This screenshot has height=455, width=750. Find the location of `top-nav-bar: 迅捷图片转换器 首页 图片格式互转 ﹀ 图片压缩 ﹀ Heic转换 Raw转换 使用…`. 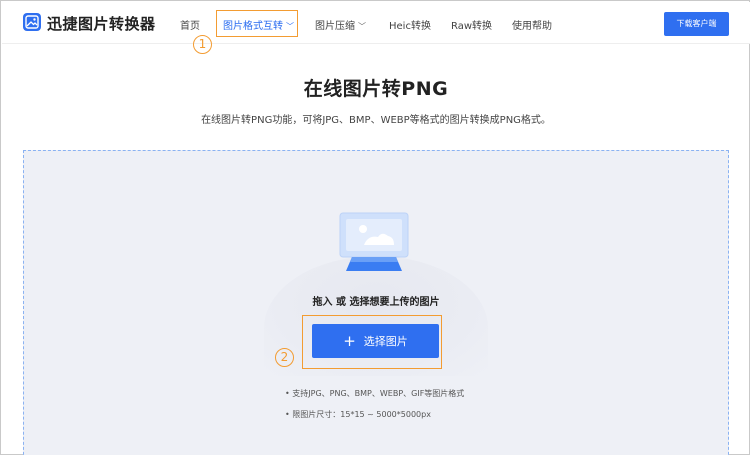

top-nav-bar: 迅捷图片转换器 首页 图片格式互转 ﹀ 图片压缩 ﹀ Heic转换 Raw转换 使用… is located at coordinates (376, 23).